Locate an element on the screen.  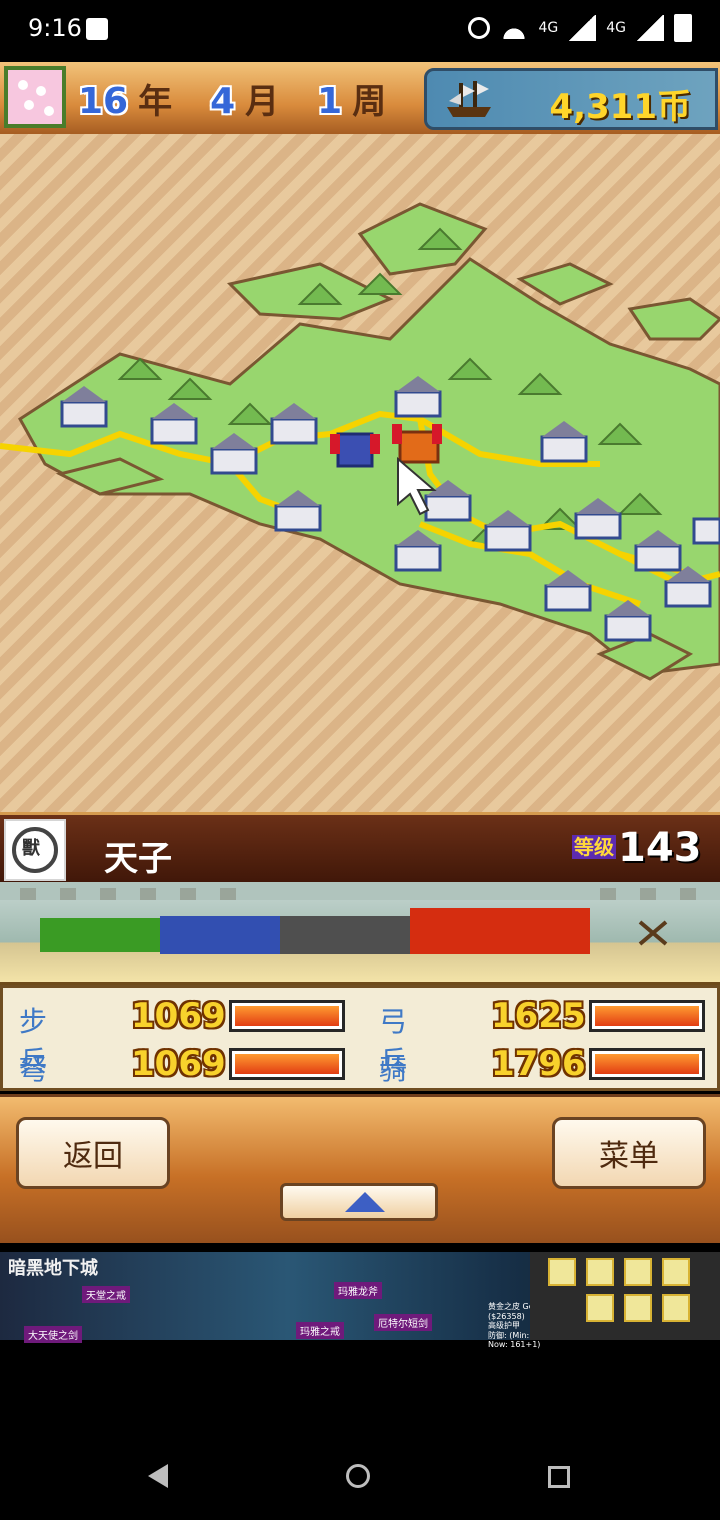
wifi-icon is located at coordinates (514, 28).